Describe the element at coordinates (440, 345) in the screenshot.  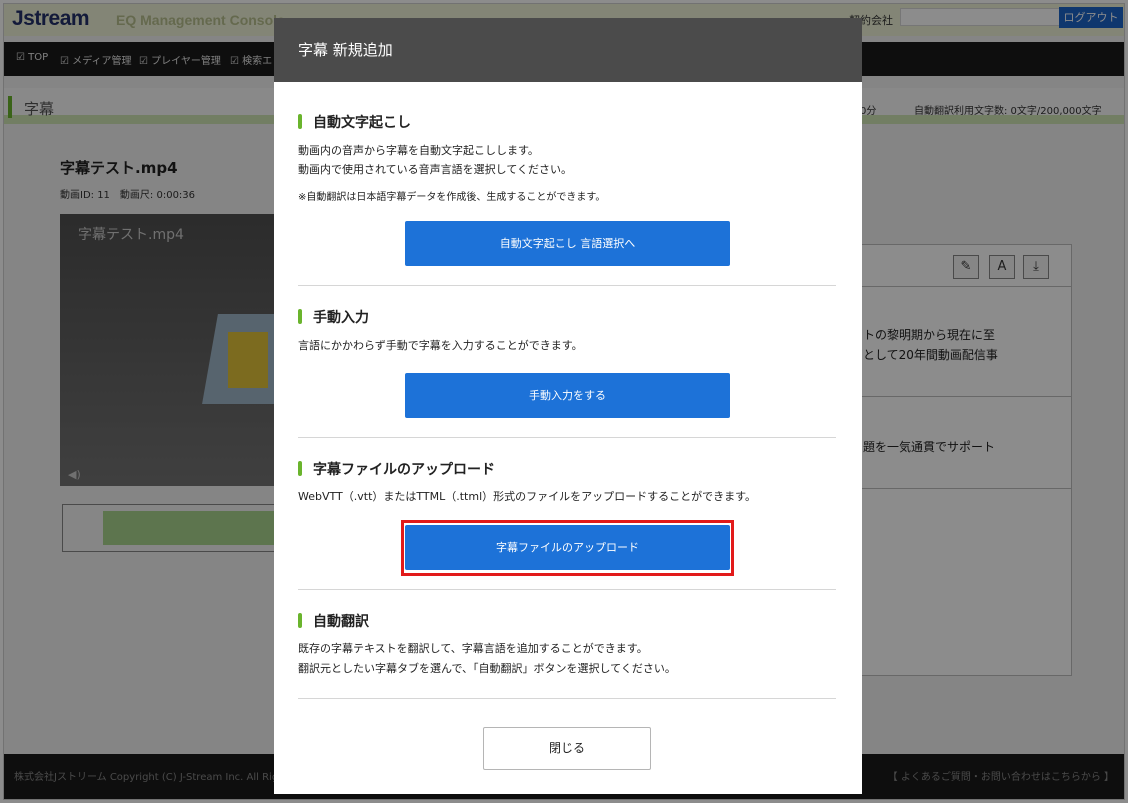
I see `section-description: 言語にかかわらず手動で字幕を入力することができます。` at that location.